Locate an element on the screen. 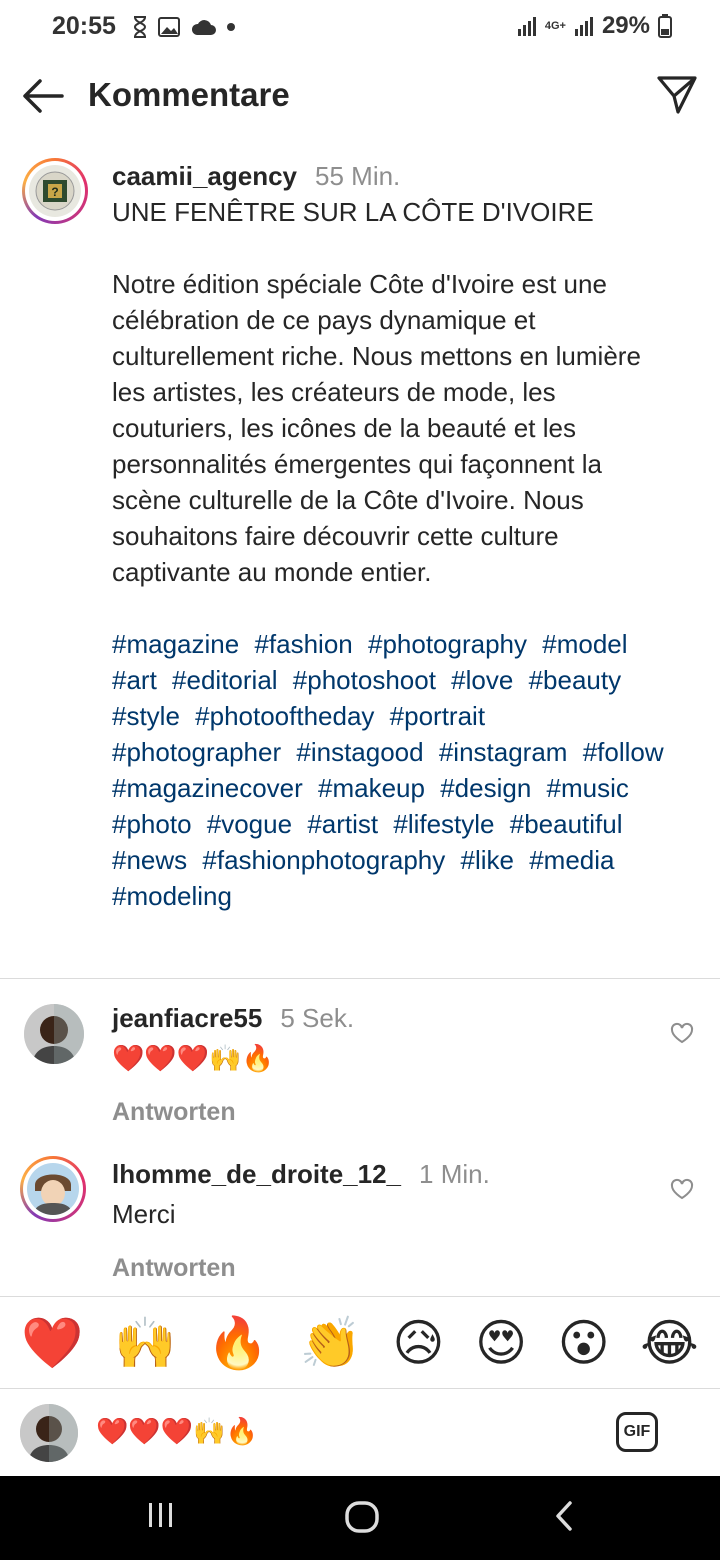 Image resolution: width=720 pixels, height=1560 pixels. comment-time: 1 Min. is located at coordinates (454, 1174).